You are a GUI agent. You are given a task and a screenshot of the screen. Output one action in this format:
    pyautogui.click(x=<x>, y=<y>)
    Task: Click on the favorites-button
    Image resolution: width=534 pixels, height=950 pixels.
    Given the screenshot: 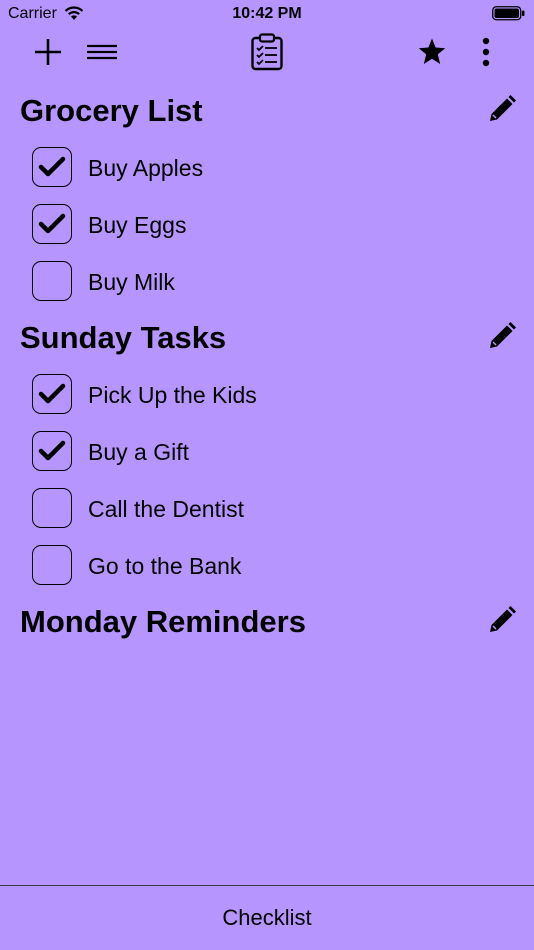 What is the action you would take?
    pyautogui.click(x=432, y=54)
    